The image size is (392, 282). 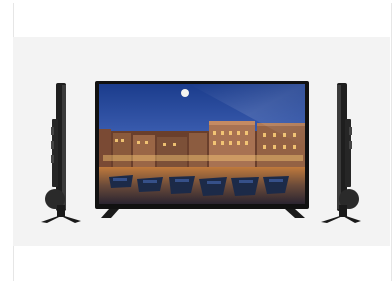 What do you see at coordinates (61, 153) in the screenshot?
I see `tv-left-side-view` at bounding box center [61, 153].